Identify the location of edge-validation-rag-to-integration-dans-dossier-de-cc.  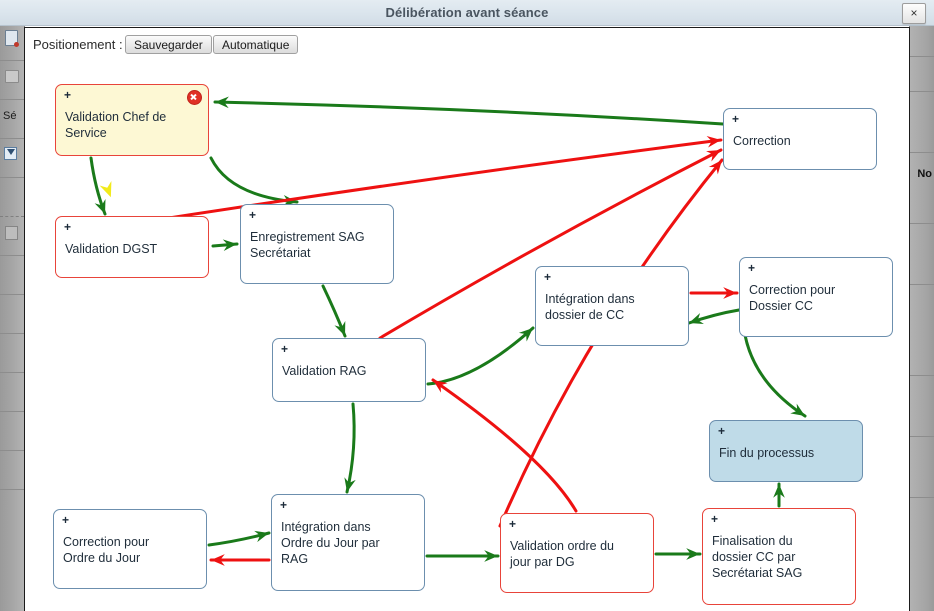
(480, 356).